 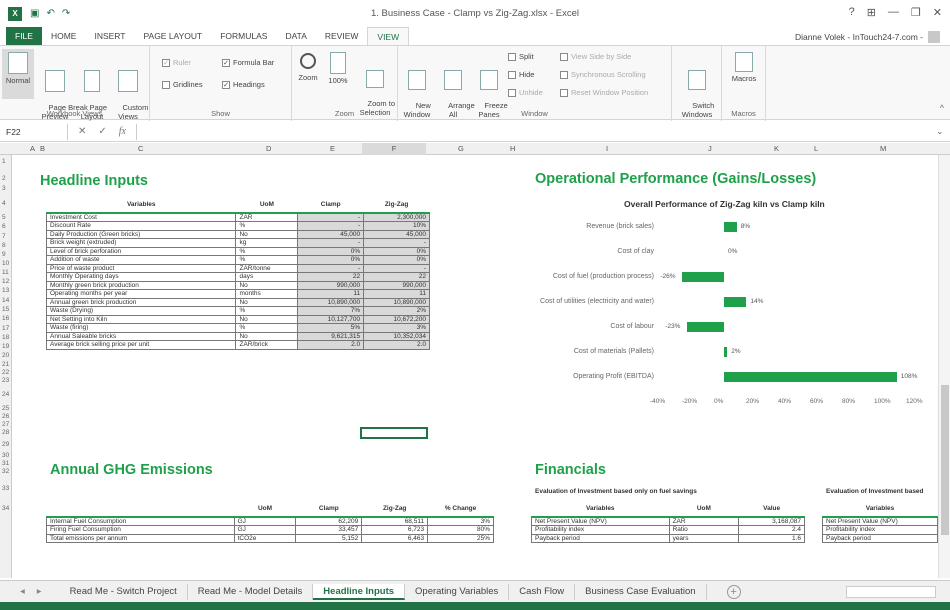 I want to click on table-cell: Profitability index, so click(x=880, y=530).